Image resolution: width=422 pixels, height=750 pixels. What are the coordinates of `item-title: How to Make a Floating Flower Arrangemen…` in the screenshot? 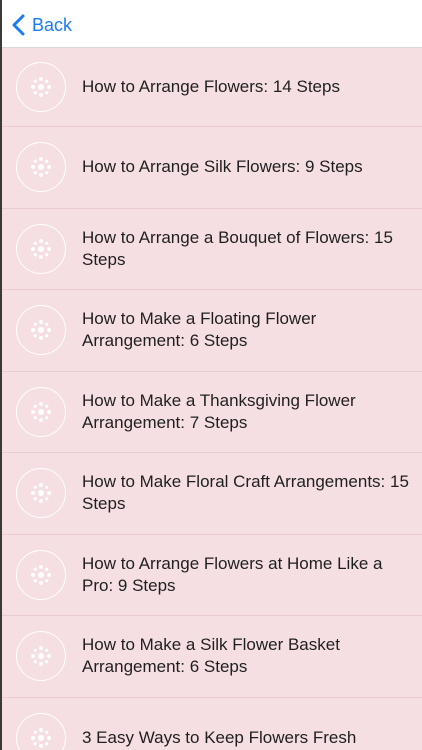 It's located at (199, 330).